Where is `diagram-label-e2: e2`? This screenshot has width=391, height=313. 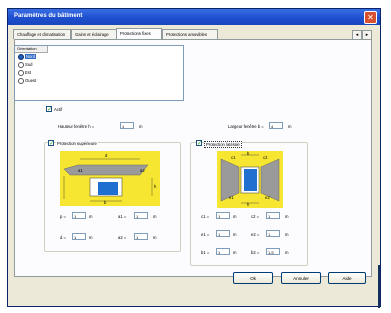 diagram-label-e2: e2 is located at coordinates (267, 197).